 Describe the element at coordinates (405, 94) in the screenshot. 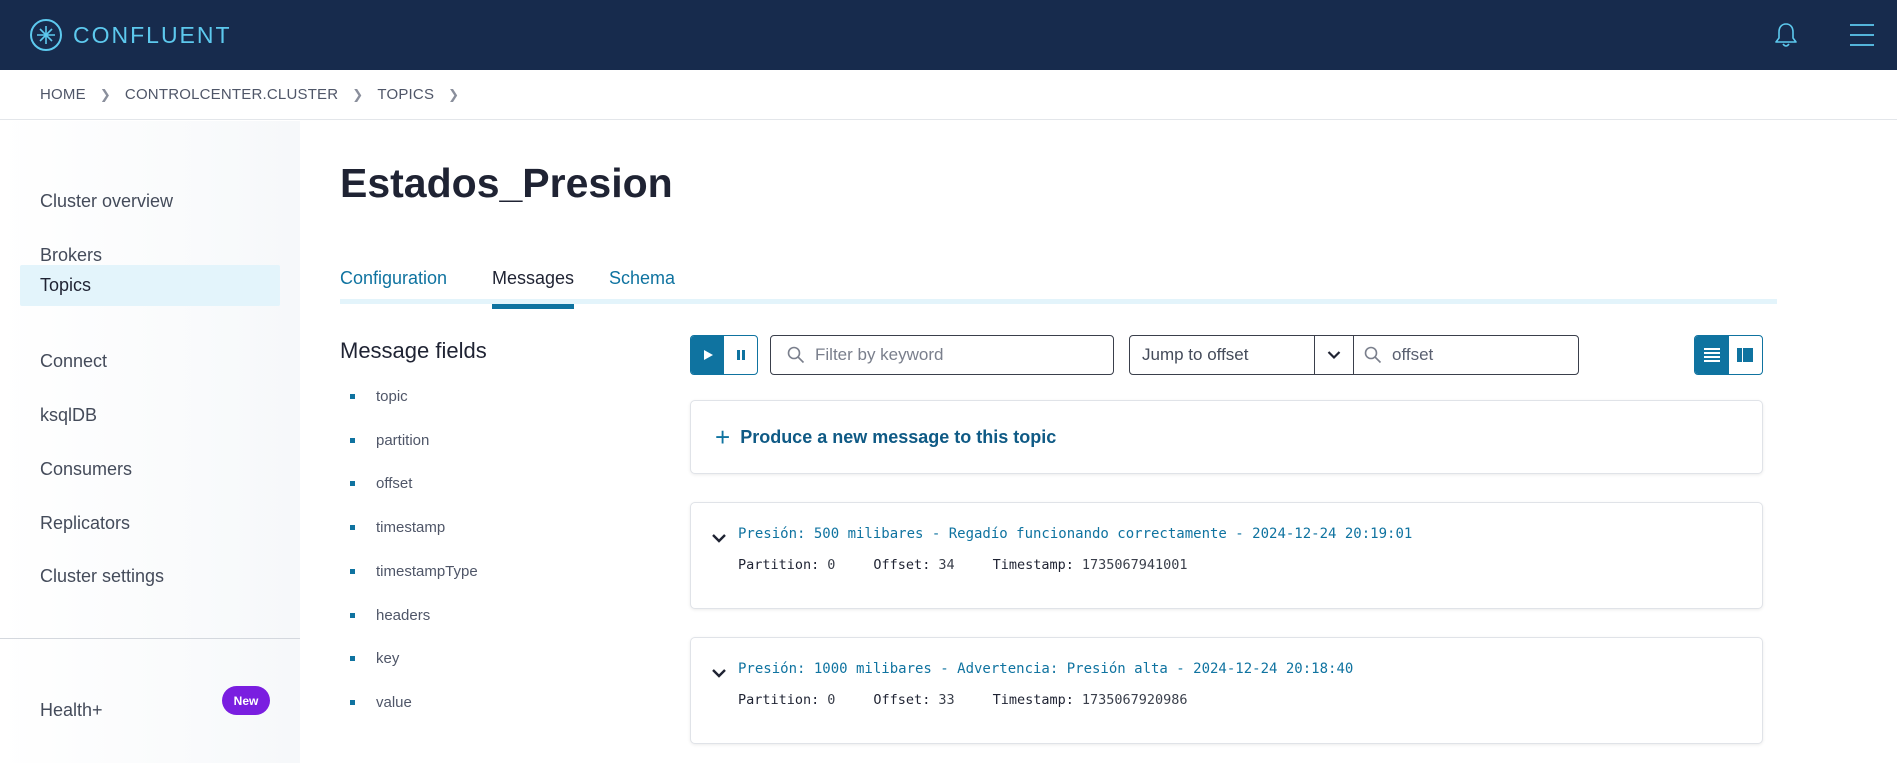

I see `breadcrumb-topics: TOPICS` at that location.